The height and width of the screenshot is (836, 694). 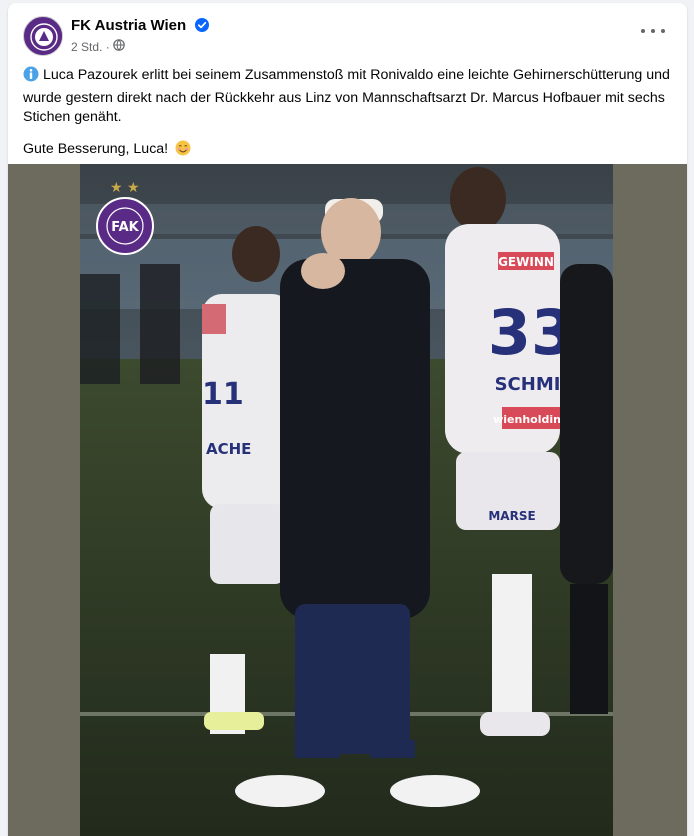 What do you see at coordinates (125, 227) in the screenshot?
I see `crest-letters: FAK` at bounding box center [125, 227].